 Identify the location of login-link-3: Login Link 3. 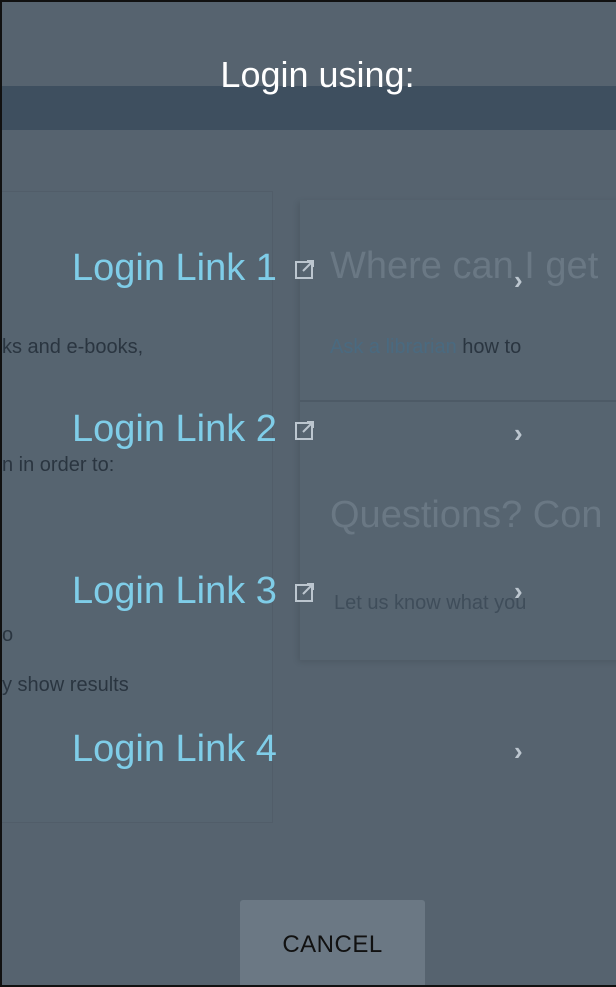
(194, 591).